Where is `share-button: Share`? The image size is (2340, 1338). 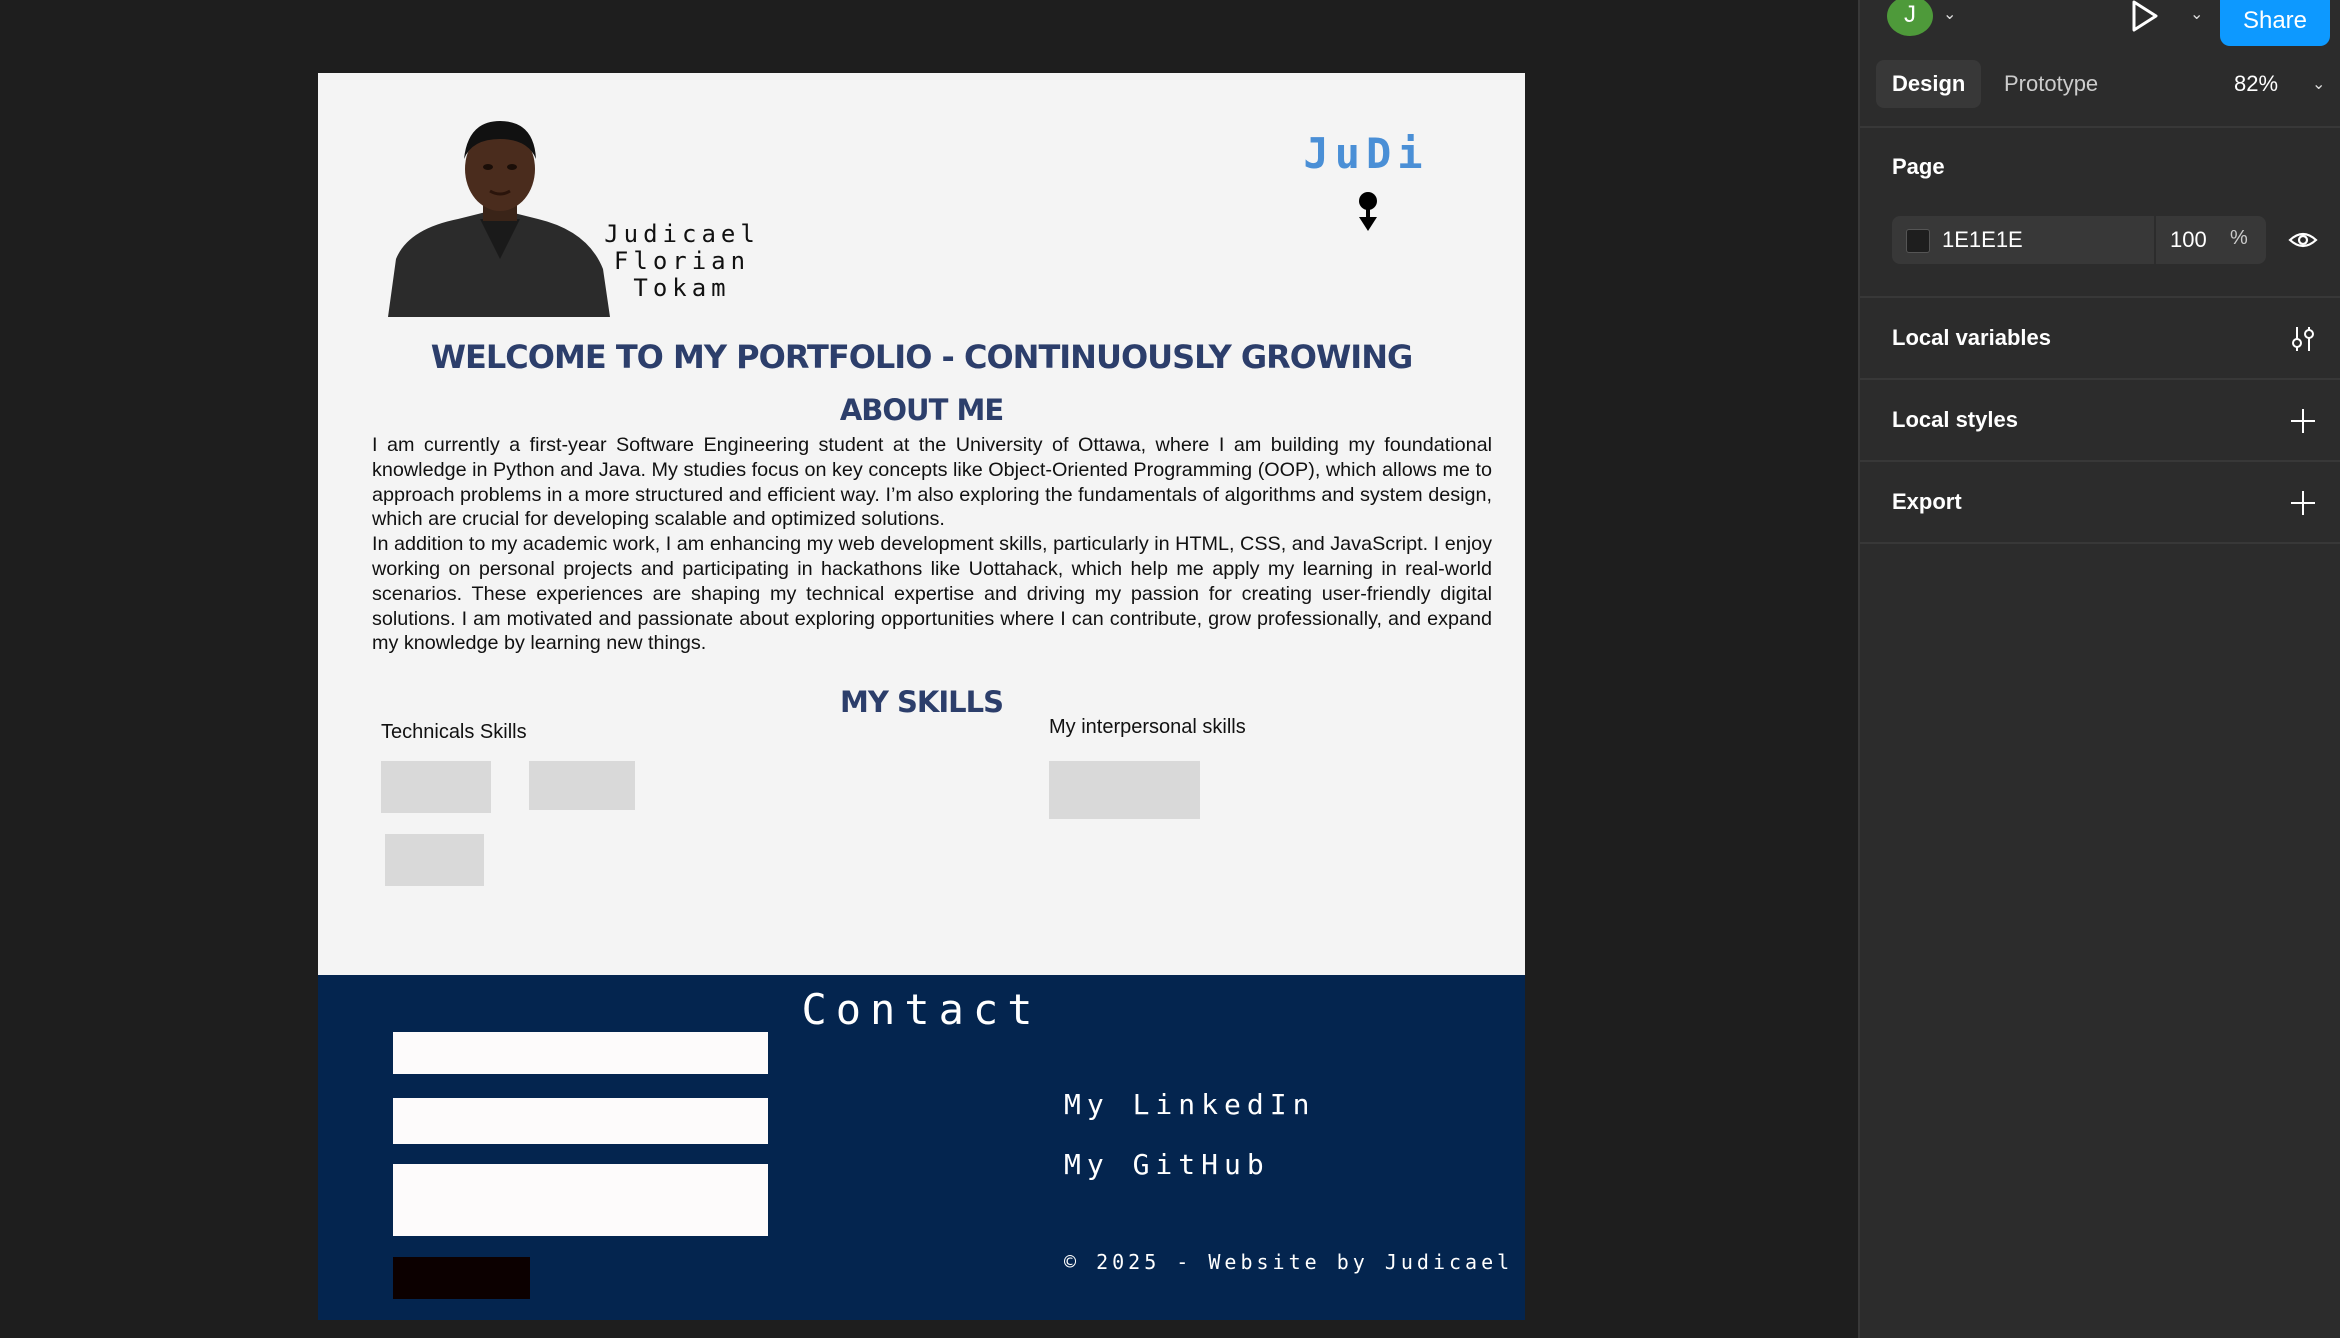 share-button: Share is located at coordinates (2275, 23).